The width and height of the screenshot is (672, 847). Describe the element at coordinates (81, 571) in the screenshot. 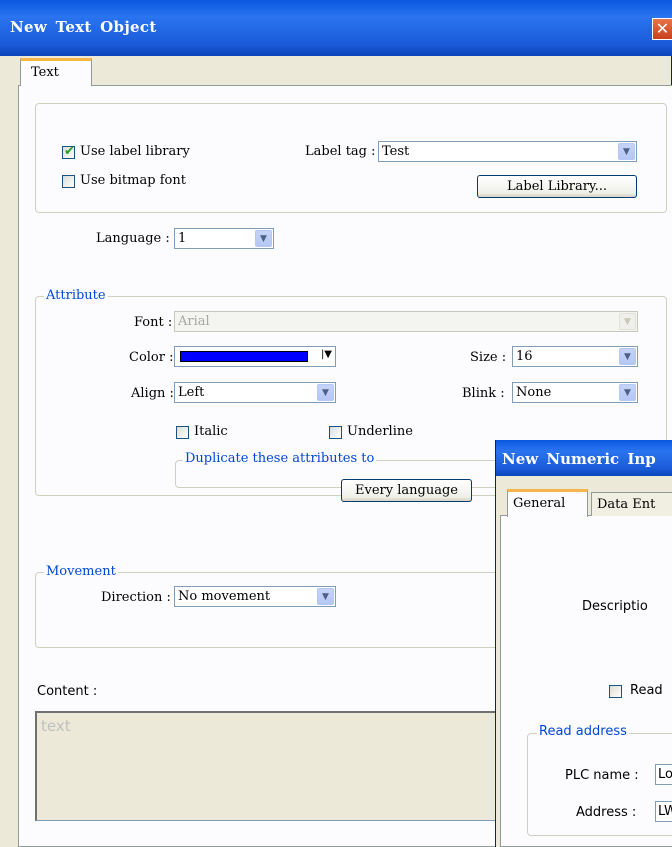

I see `movement-group-label: Movement` at that location.